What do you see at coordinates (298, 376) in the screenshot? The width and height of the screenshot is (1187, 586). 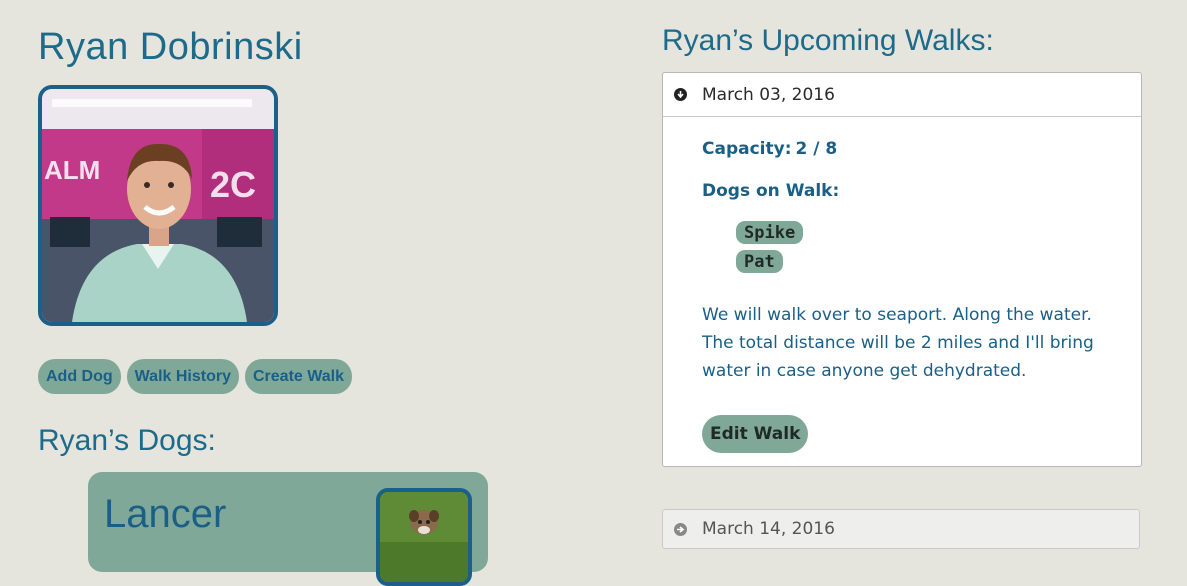 I see `create-walk-button: Create Walk` at bounding box center [298, 376].